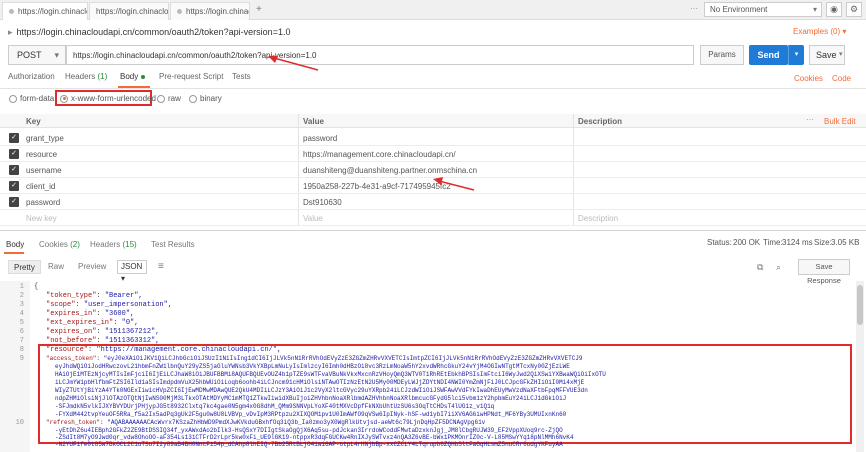 This screenshot has height=452, width=866. Describe the element at coordinates (41, 154) in the screenshot. I see `param-key: resource` at that location.